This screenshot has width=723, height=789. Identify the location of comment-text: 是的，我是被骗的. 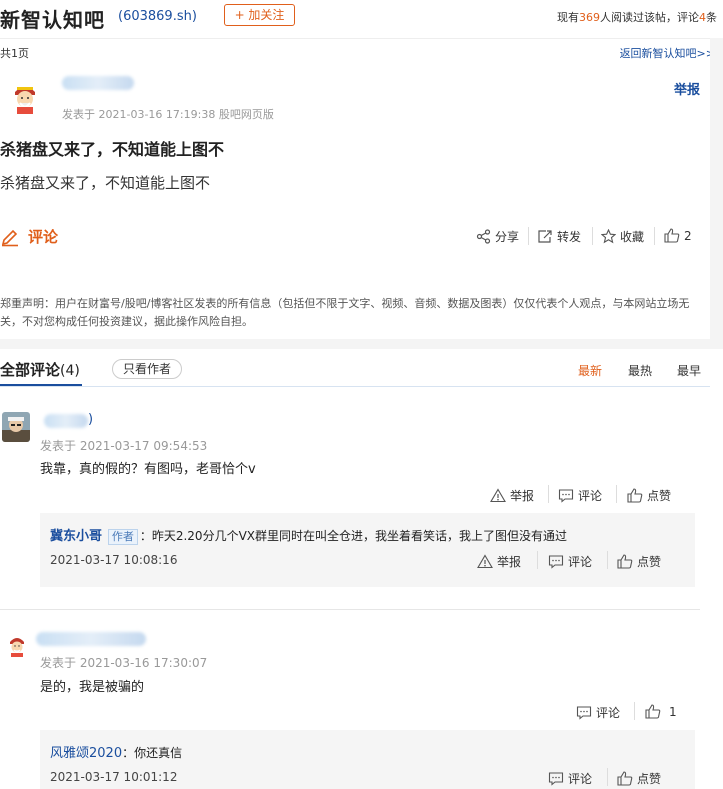
(92, 687).